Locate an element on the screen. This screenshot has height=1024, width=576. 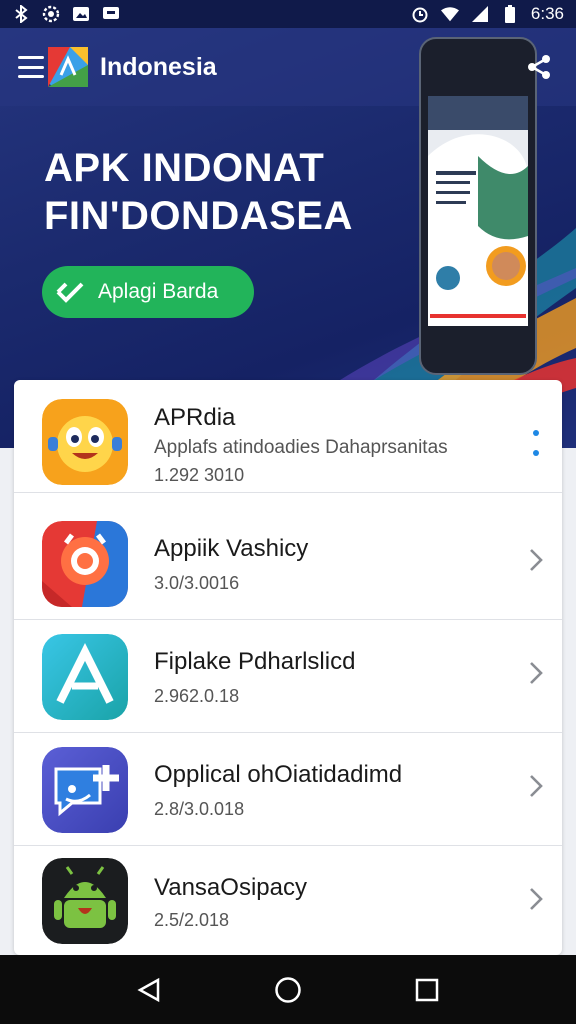
navigation-bar is located at coordinates (288, 989).